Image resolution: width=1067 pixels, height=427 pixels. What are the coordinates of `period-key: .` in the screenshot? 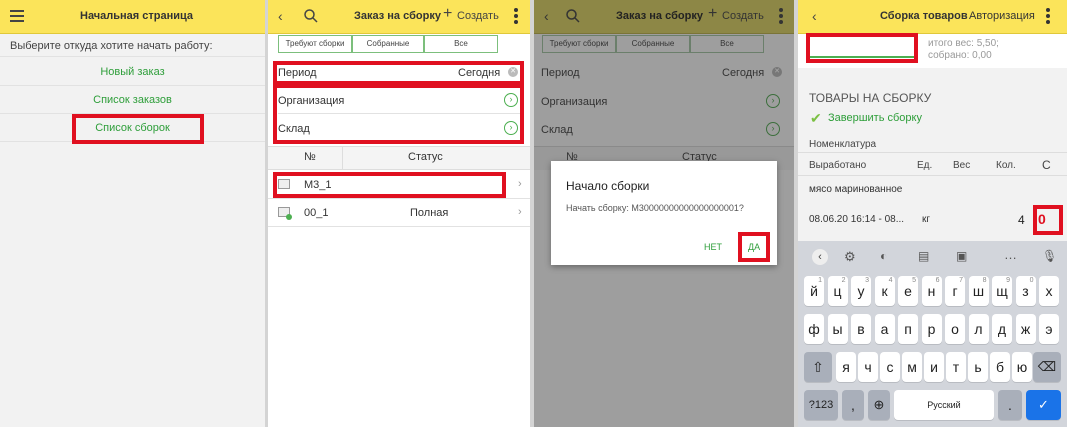 It's located at (1010, 405).